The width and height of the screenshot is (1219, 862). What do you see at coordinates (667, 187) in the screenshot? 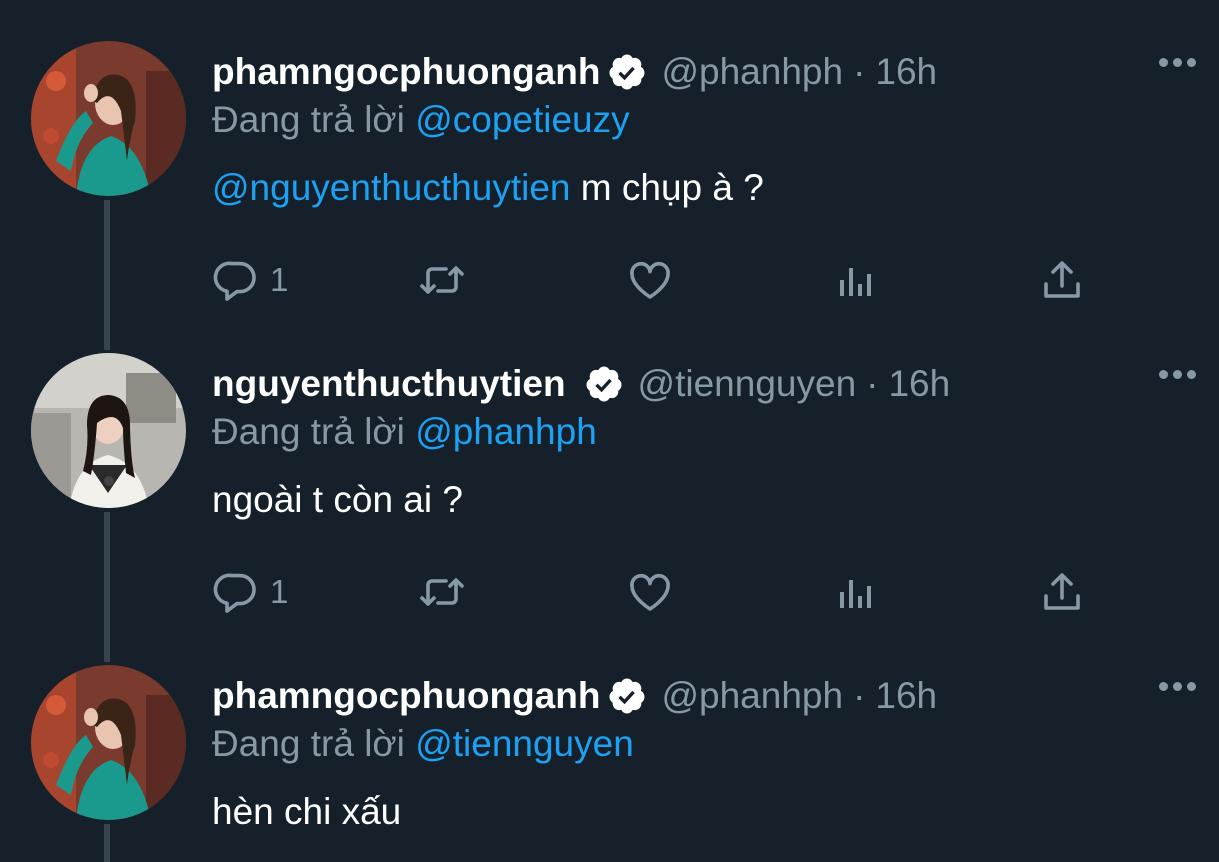
I see `tweet-body: m chụp à ?` at bounding box center [667, 187].